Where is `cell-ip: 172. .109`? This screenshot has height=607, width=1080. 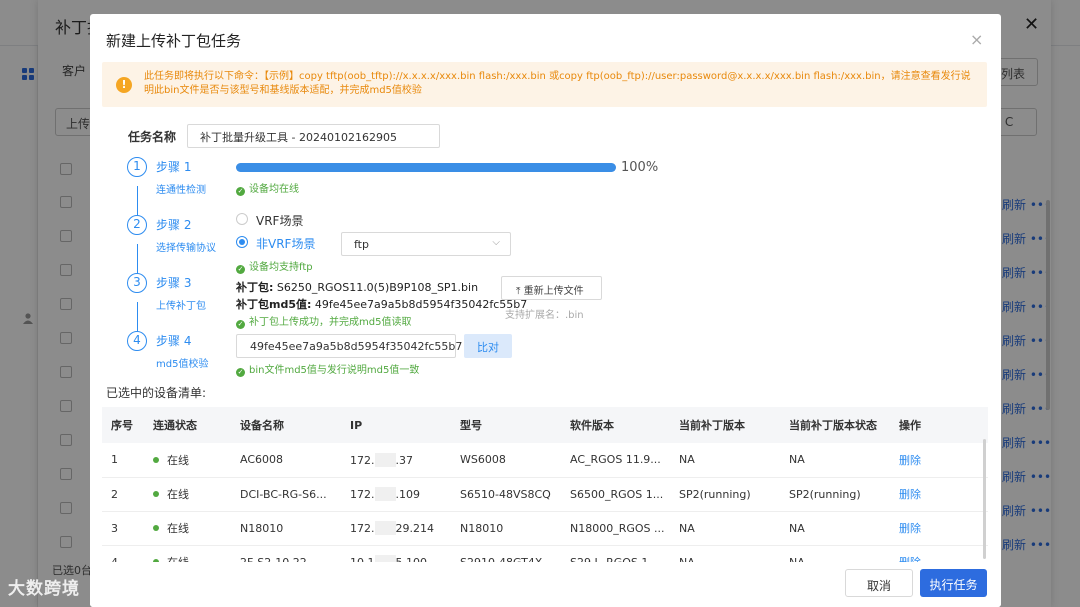 cell-ip: 172. .109 is located at coordinates (396, 494).